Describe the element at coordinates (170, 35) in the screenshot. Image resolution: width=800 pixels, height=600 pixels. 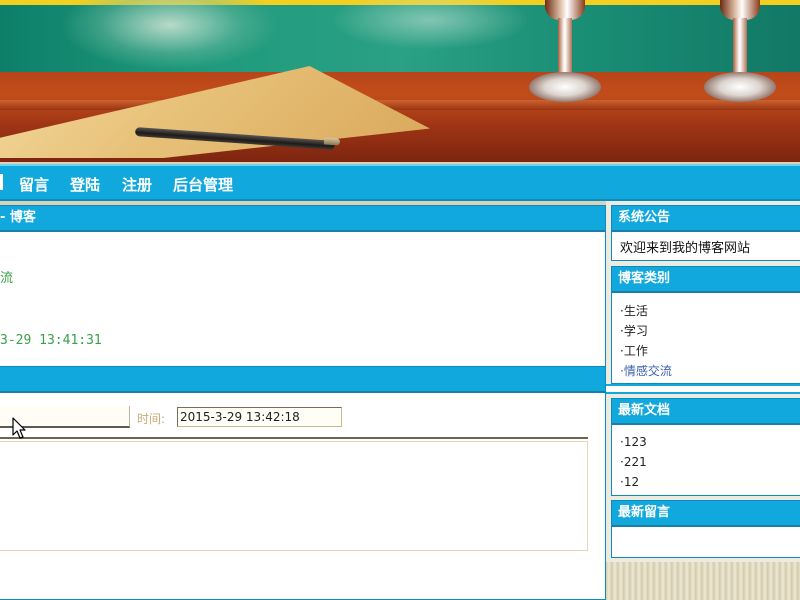
I see `banner-light-blur` at that location.